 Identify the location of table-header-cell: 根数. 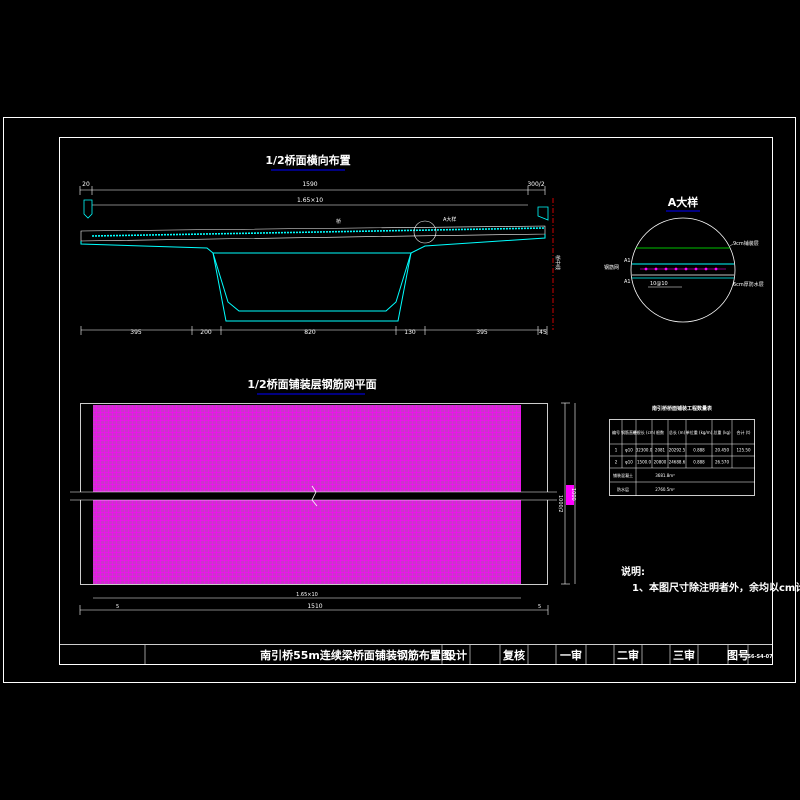
(660, 432).